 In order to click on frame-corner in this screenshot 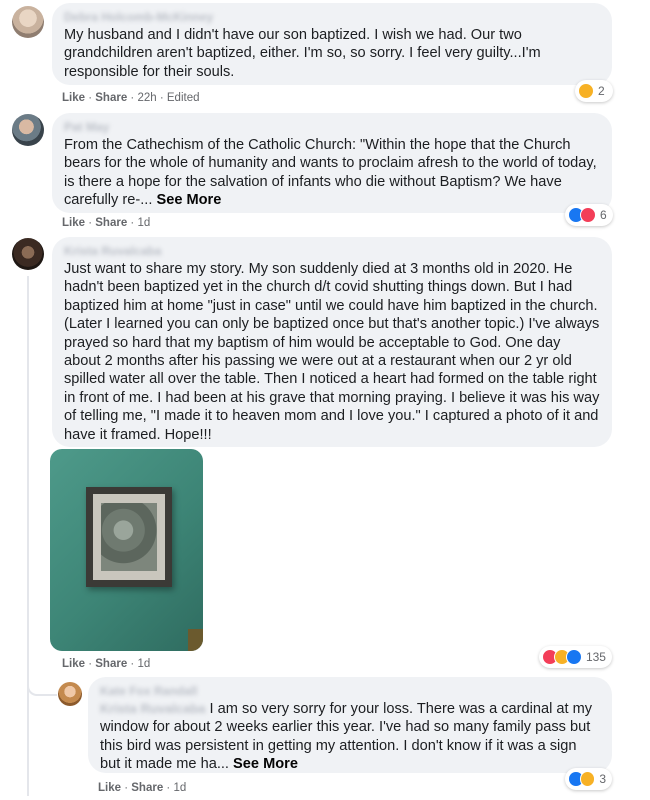, I will do `click(195, 640)`.